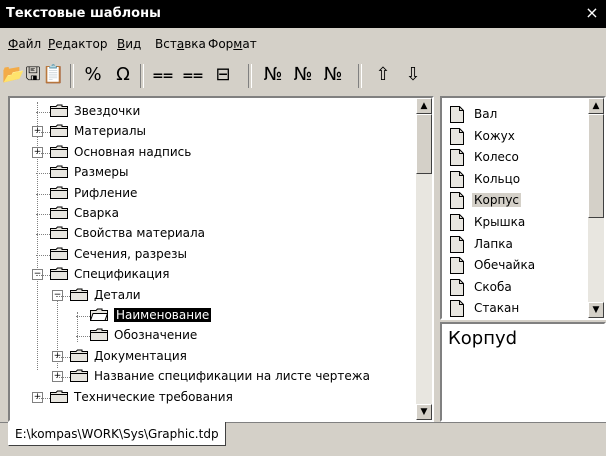  I want to click on list-item: Кольцо, so click(515, 180).